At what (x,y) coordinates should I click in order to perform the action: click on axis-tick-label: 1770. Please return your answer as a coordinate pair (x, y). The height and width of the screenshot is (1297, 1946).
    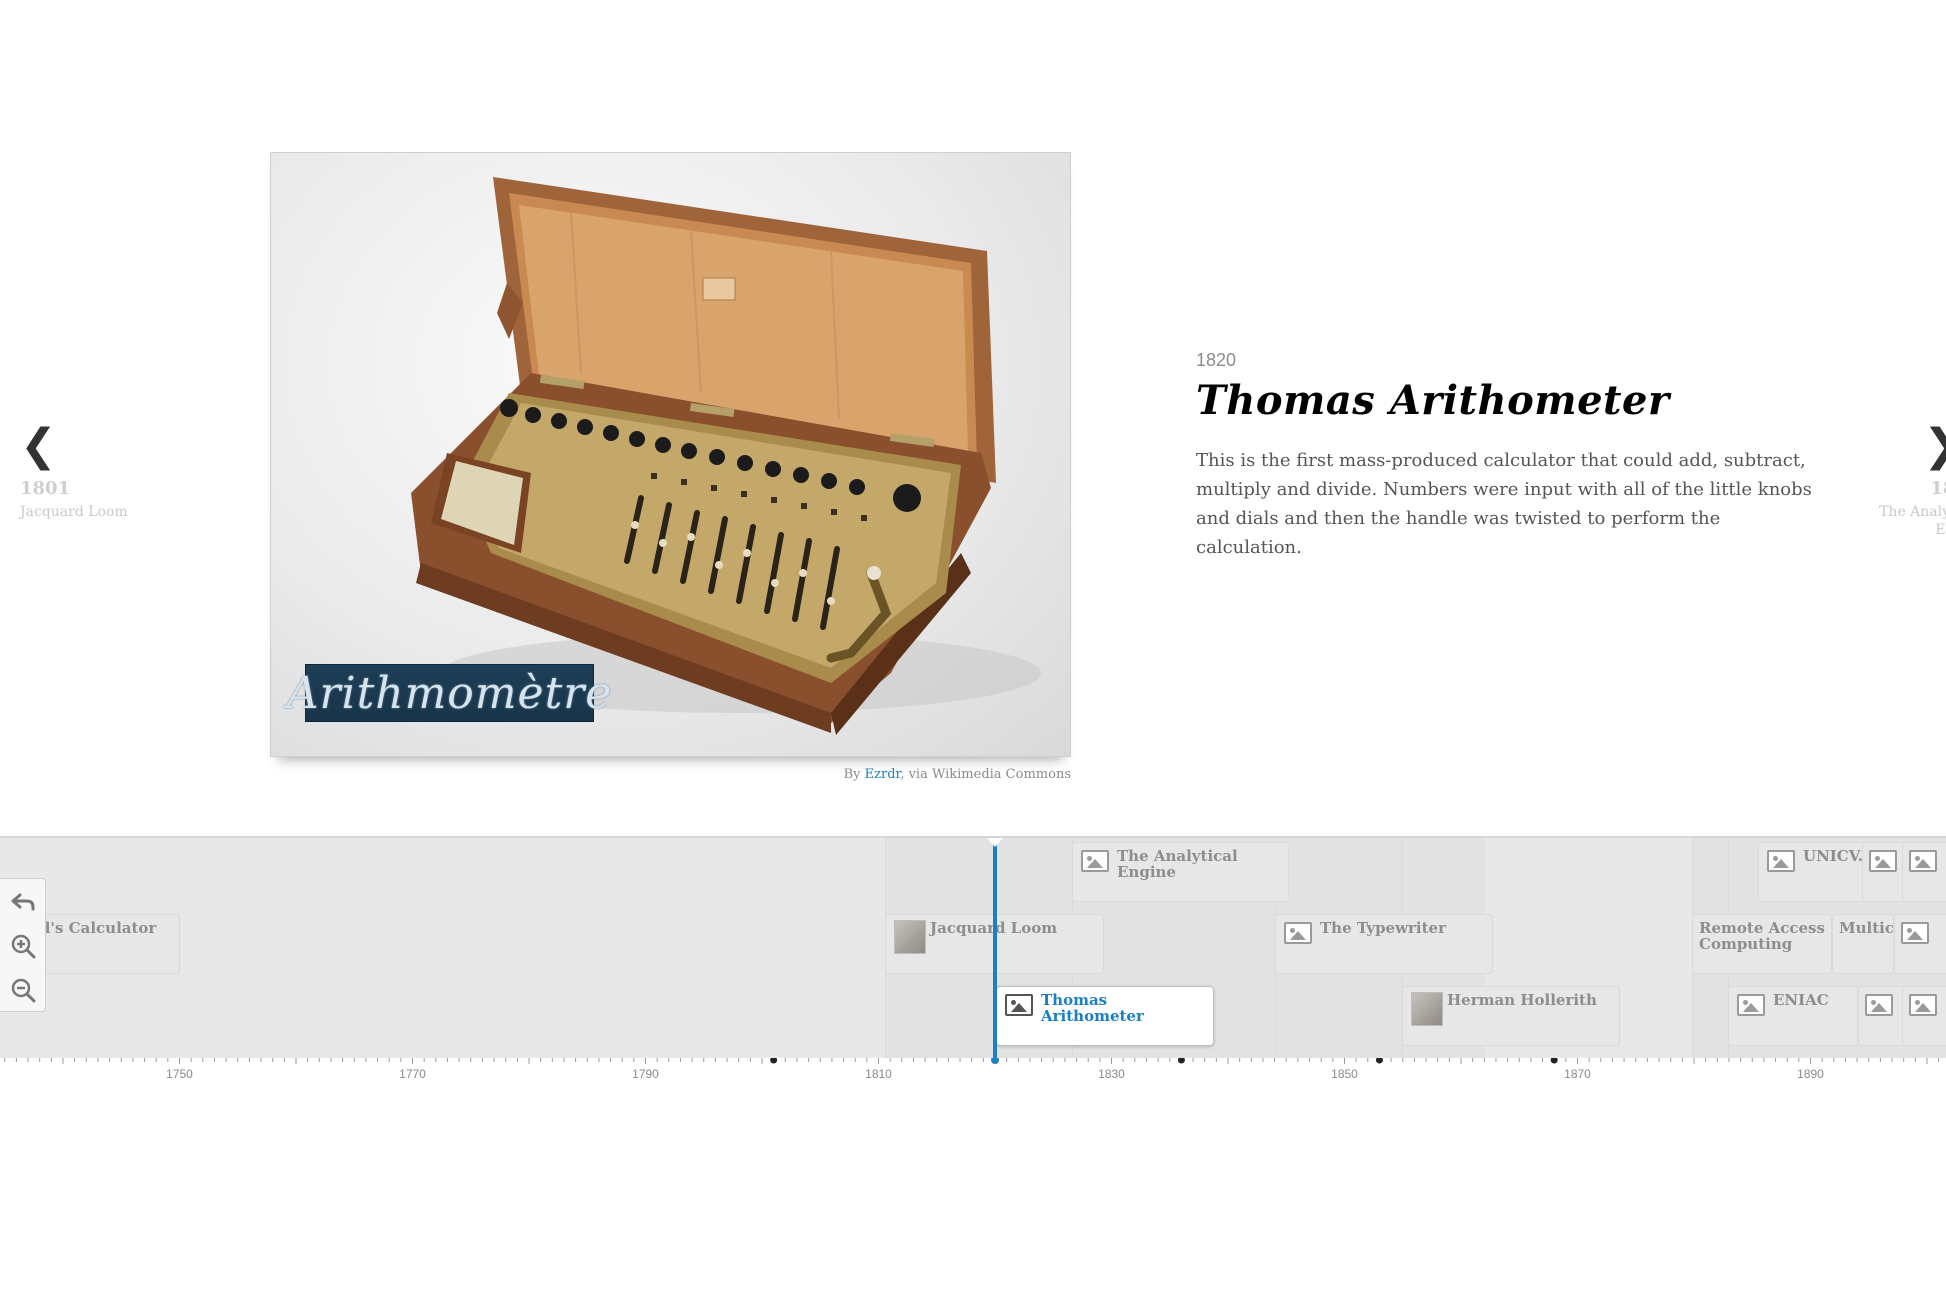
    Looking at the image, I should click on (412, 1073).